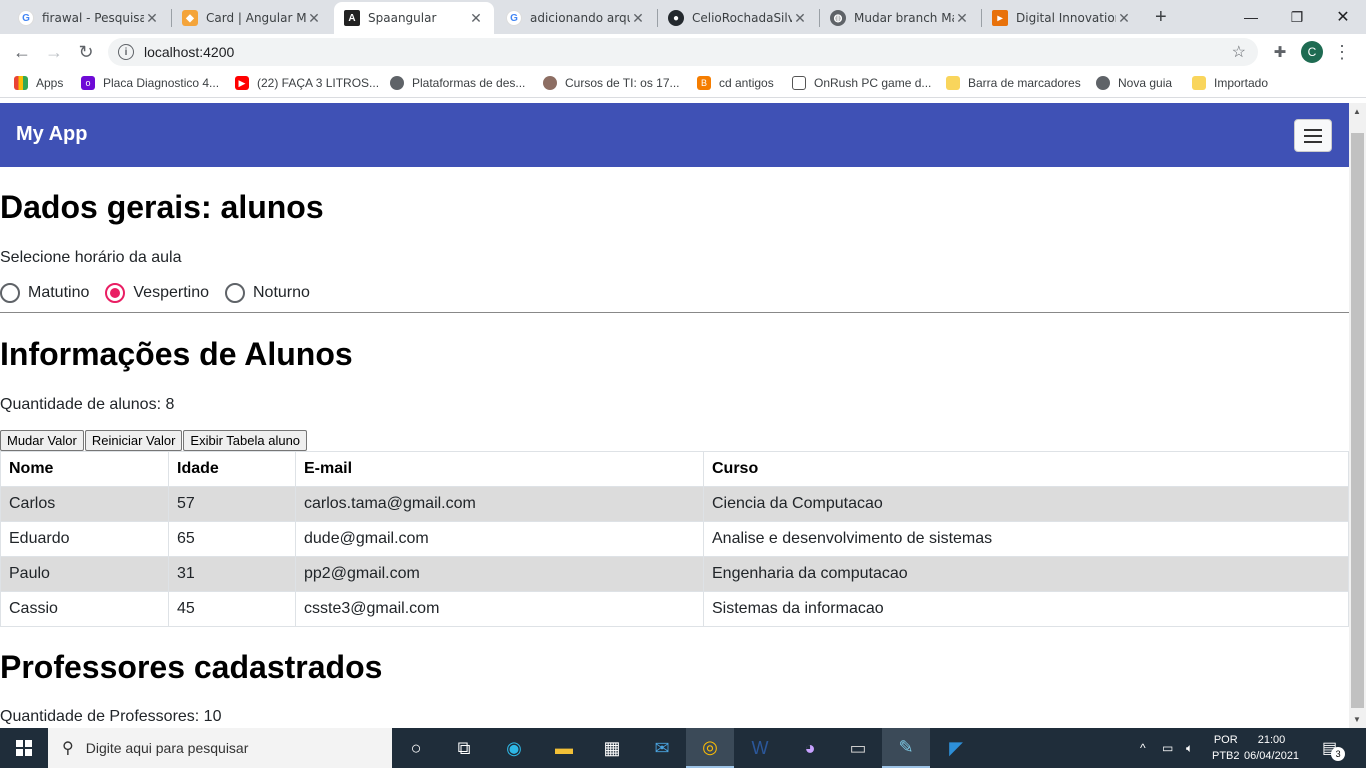 Image resolution: width=1366 pixels, height=768 pixels. I want to click on cell-curso: Engenharia da computacao, so click(1026, 574).